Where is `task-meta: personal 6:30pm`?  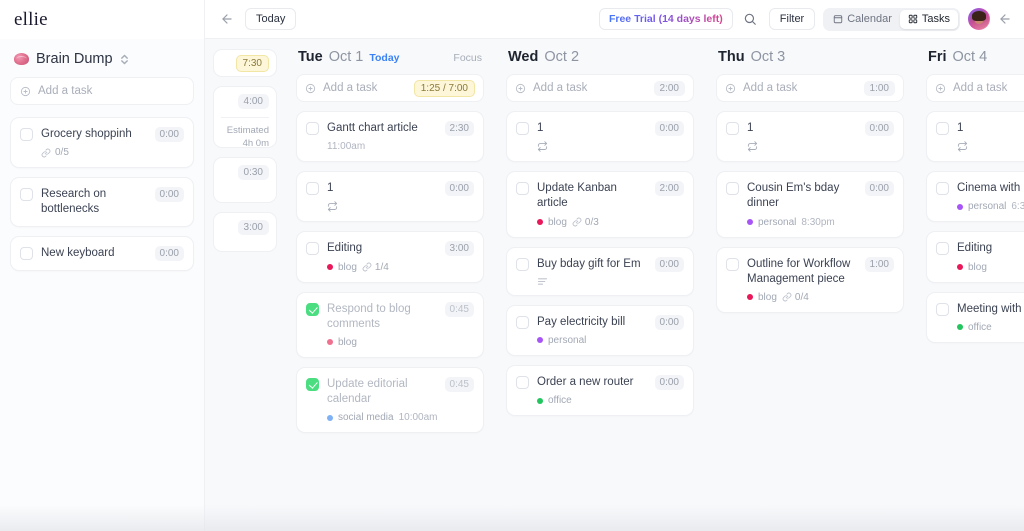
task-meta: personal 6:30pm is located at coordinates (990, 206).